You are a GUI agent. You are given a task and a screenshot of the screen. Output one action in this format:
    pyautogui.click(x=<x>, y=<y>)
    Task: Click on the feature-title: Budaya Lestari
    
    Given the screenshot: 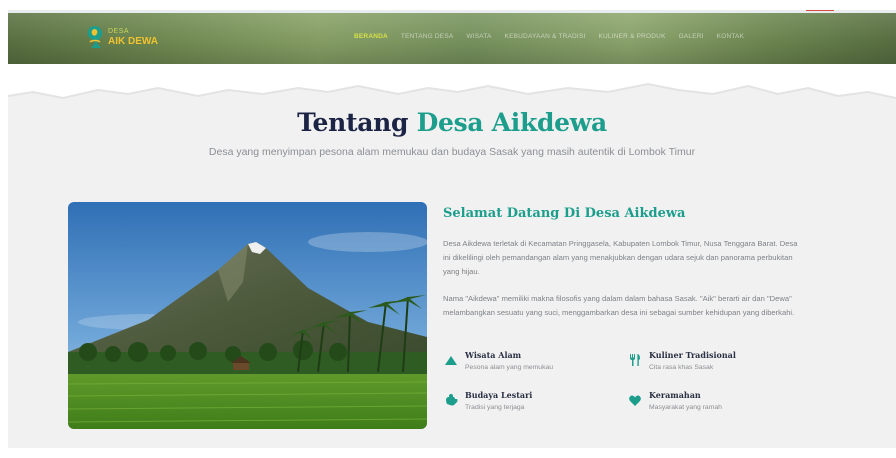 What is the action you would take?
    pyautogui.click(x=499, y=395)
    